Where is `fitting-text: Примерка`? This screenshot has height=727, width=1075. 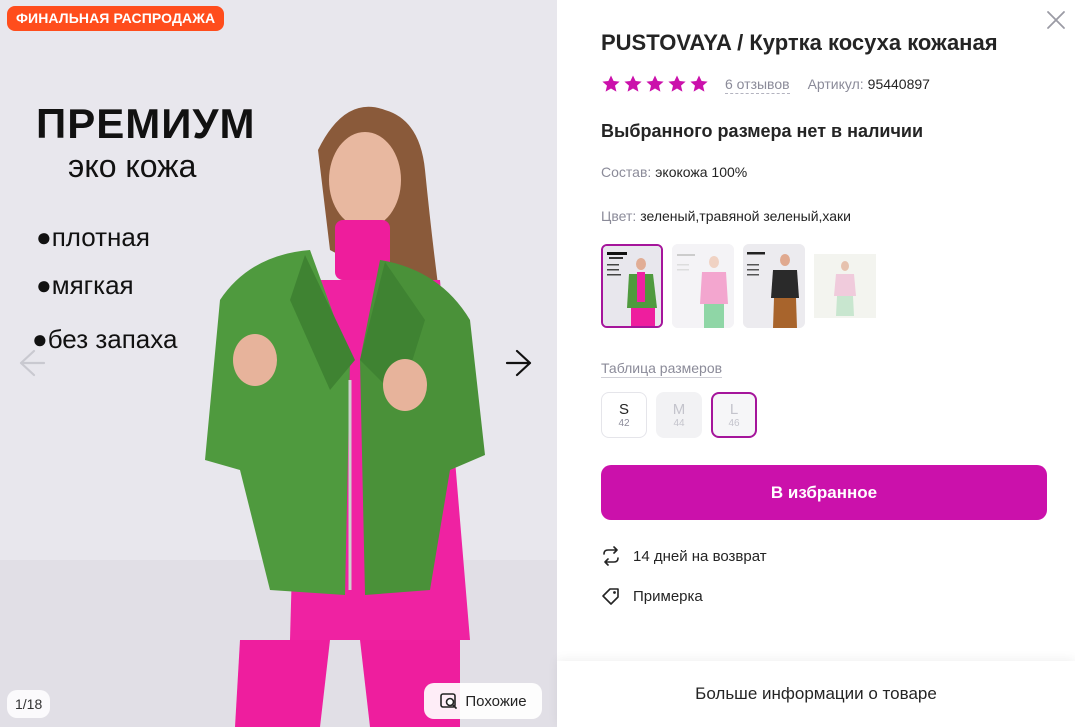
fitting-text: Примерка is located at coordinates (668, 596).